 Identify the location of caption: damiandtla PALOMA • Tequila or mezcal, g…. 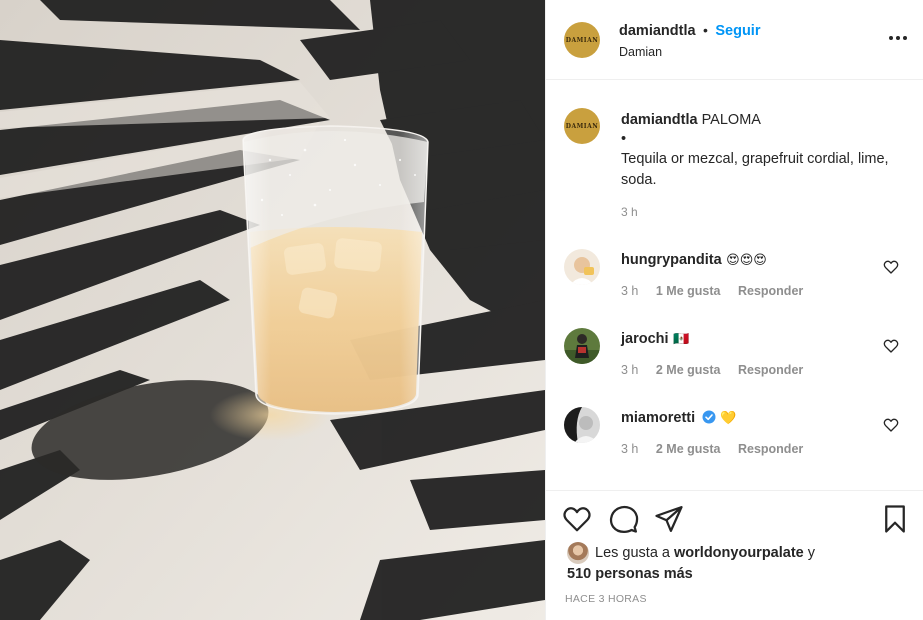
(766, 164).